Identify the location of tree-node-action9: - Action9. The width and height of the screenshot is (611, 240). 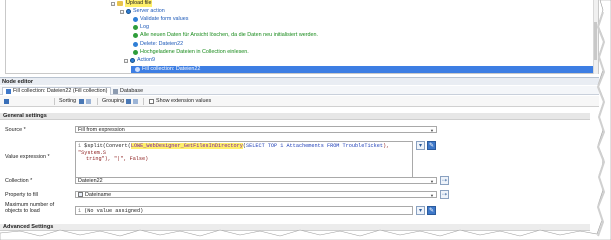
(139, 60).